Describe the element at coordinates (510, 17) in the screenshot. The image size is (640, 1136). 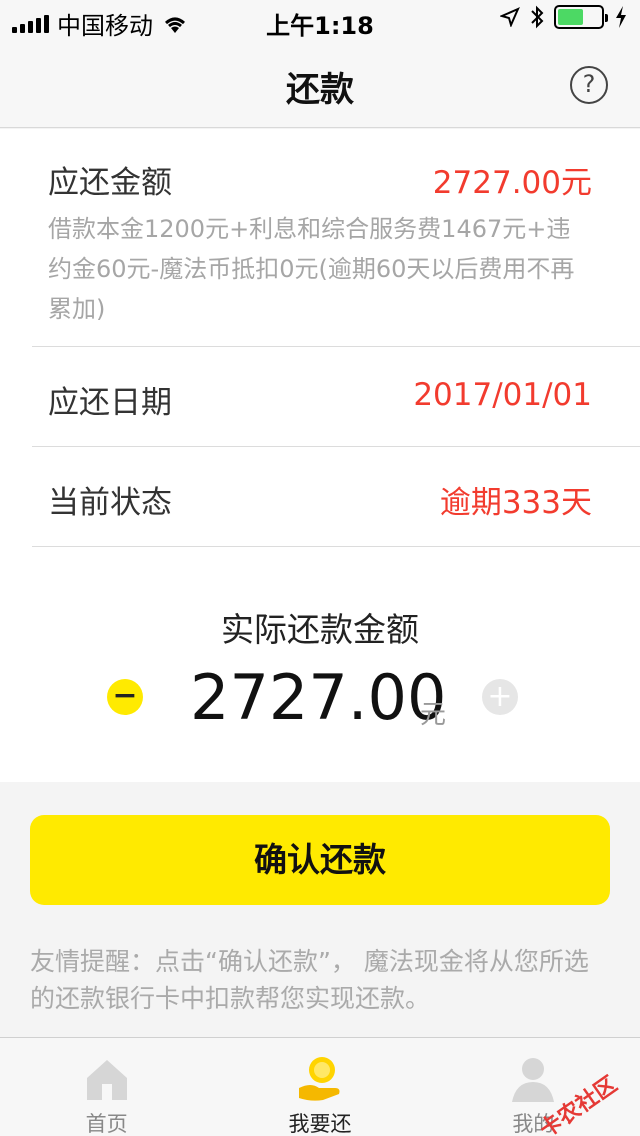
I see `location-arrow-icon` at that location.